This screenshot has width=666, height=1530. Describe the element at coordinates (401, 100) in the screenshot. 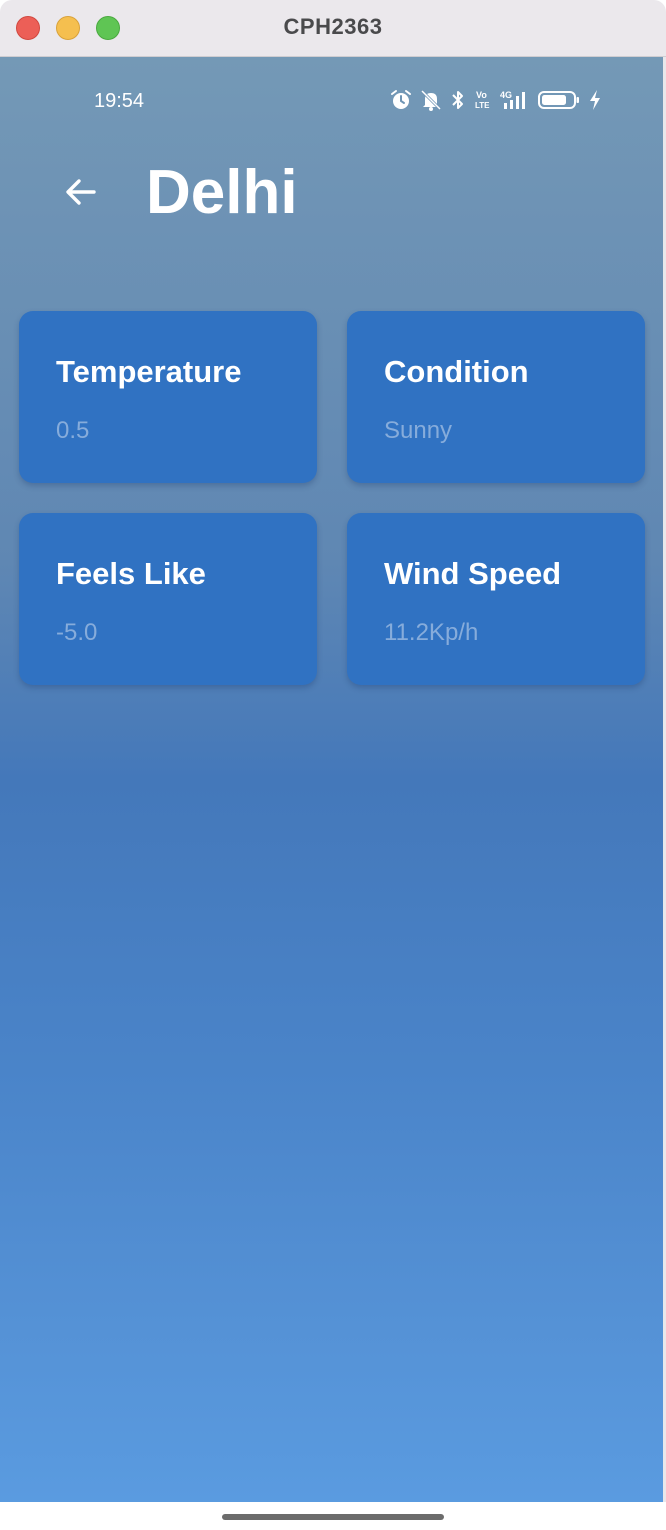

I see `alarm-icon` at that location.